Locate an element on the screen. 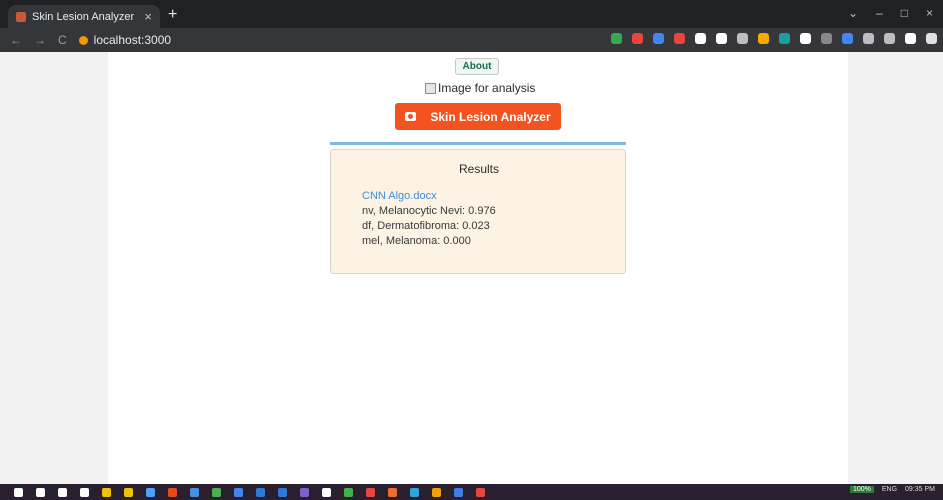 The width and height of the screenshot is (943, 500). windows-taskbar is located at coordinates (471, 492).